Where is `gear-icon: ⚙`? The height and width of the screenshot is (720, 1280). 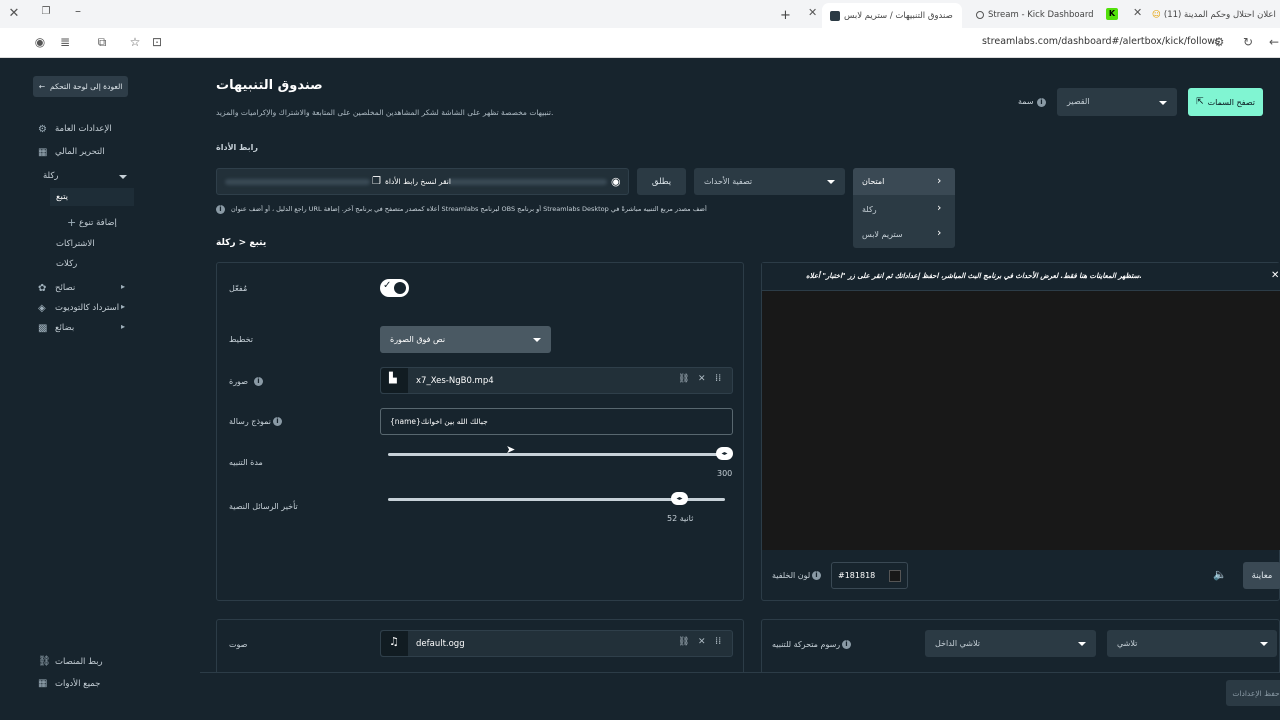
gear-icon: ⚙ is located at coordinates (42, 129).